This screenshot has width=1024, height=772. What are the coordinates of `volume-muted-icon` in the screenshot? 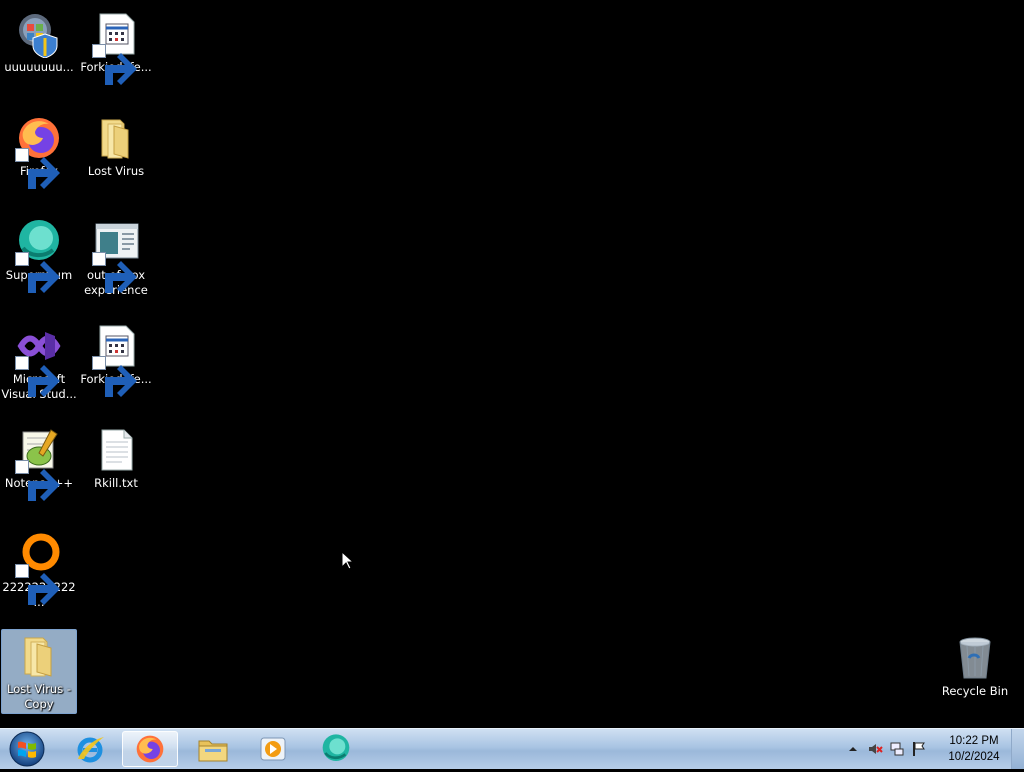 It's located at (875, 749).